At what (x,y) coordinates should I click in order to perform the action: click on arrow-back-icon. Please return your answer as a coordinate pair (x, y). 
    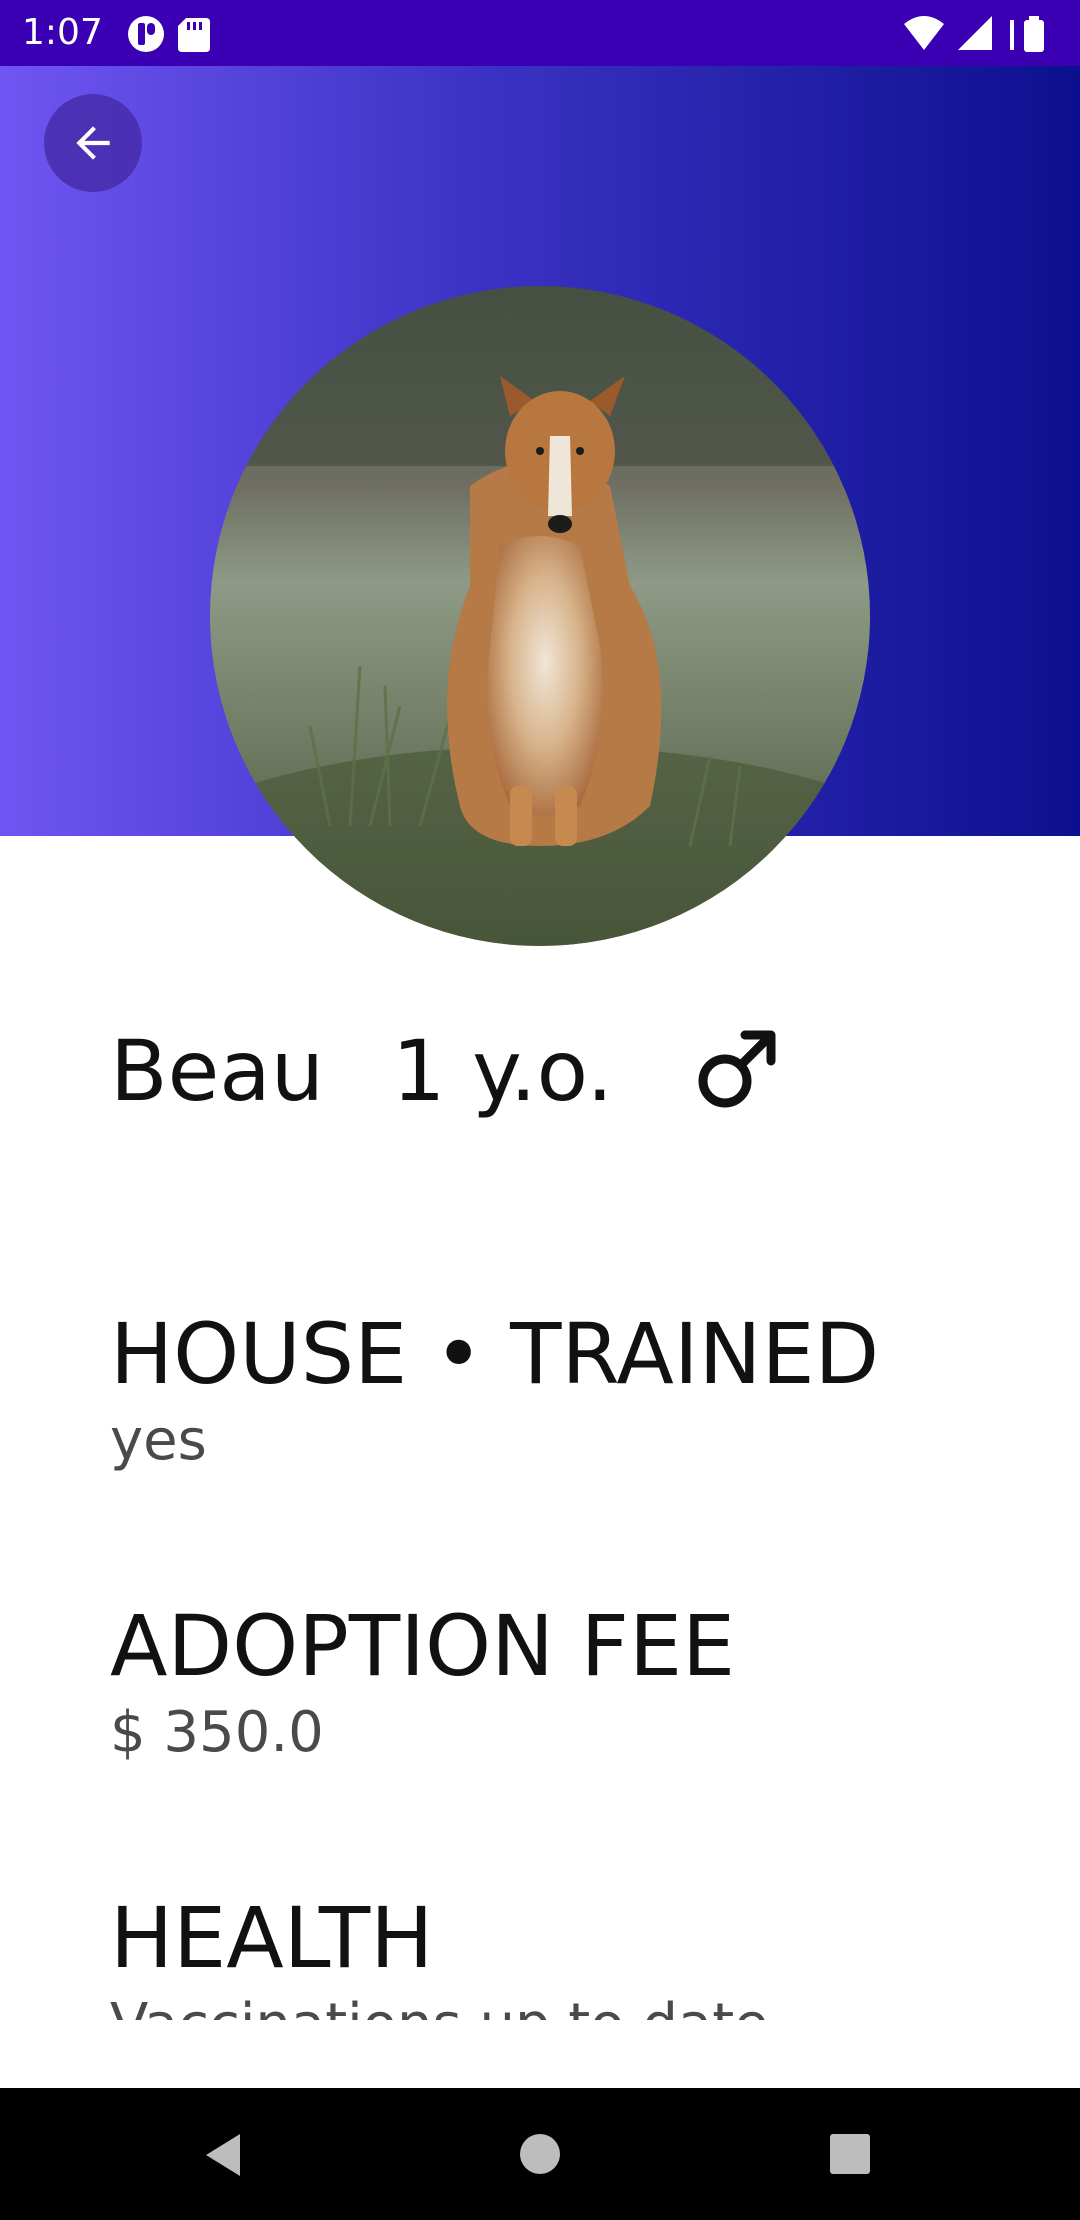
    Looking at the image, I should click on (93, 143).